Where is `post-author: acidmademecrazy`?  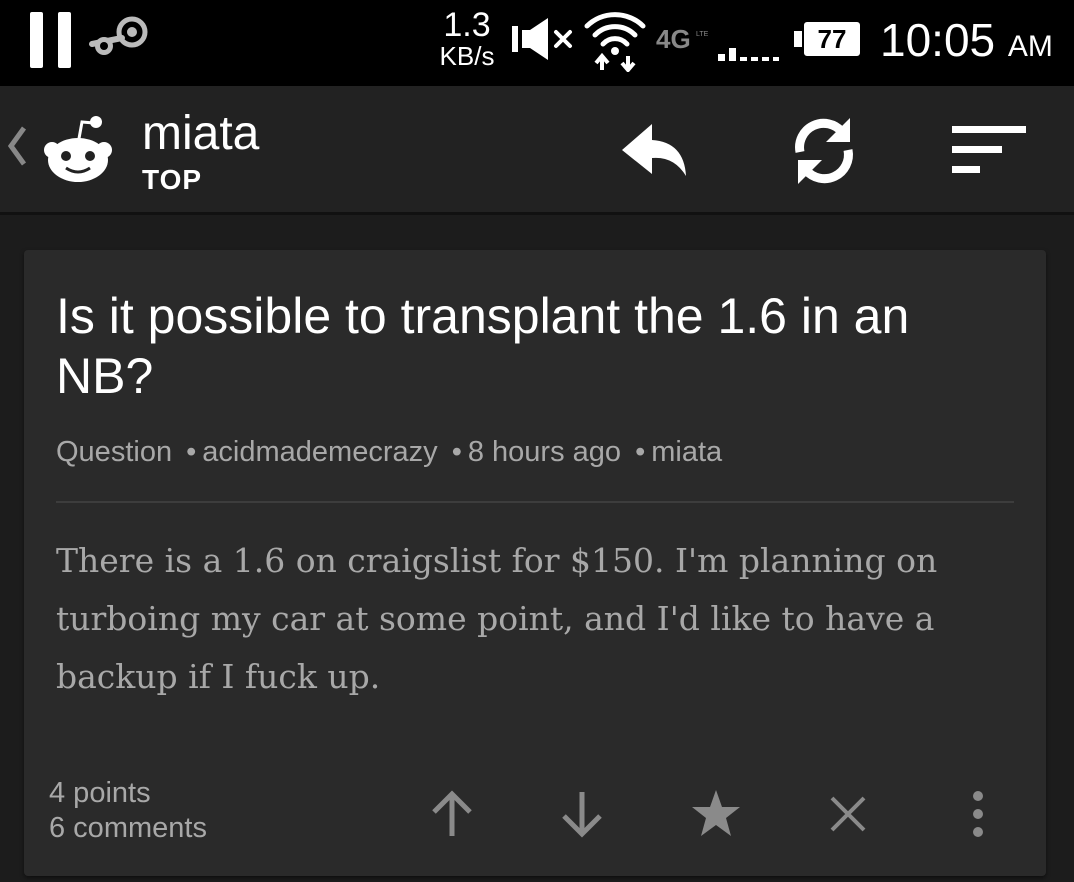
post-author: acidmademecrazy is located at coordinates (319, 452).